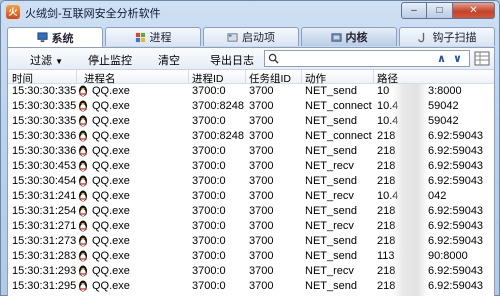  What do you see at coordinates (414, 10) in the screenshot?
I see `minimize-button: –` at bounding box center [414, 10].